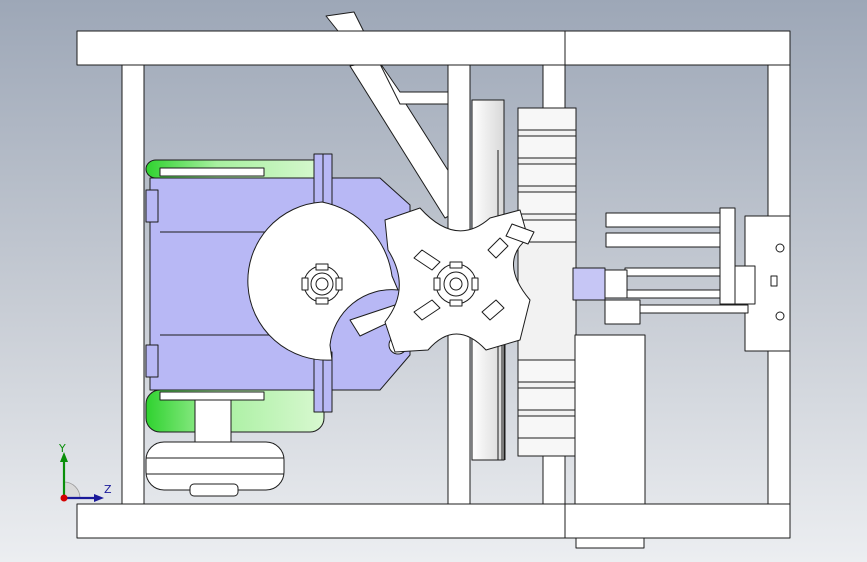  What do you see at coordinates (682, 356) in the screenshot?
I see `right-bracket` at bounding box center [682, 356].